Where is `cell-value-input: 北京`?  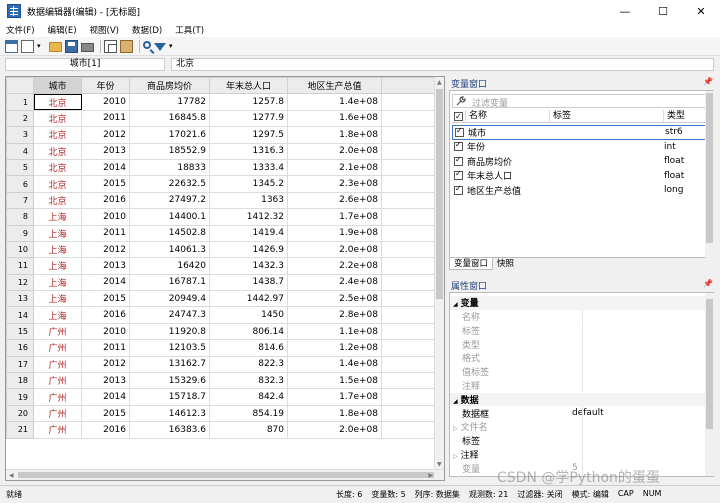
cell-value-input: 北京 is located at coordinates (442, 64).